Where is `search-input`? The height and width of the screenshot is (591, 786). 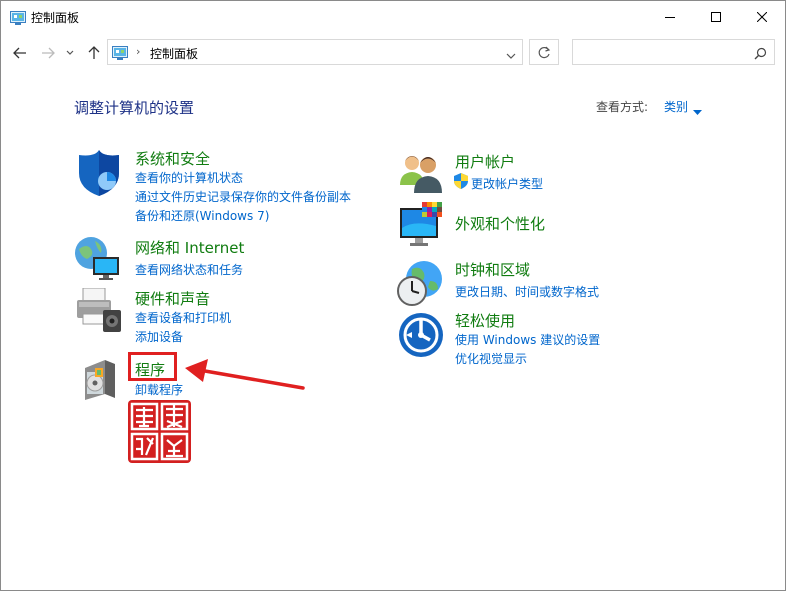 search-input is located at coordinates (673, 52).